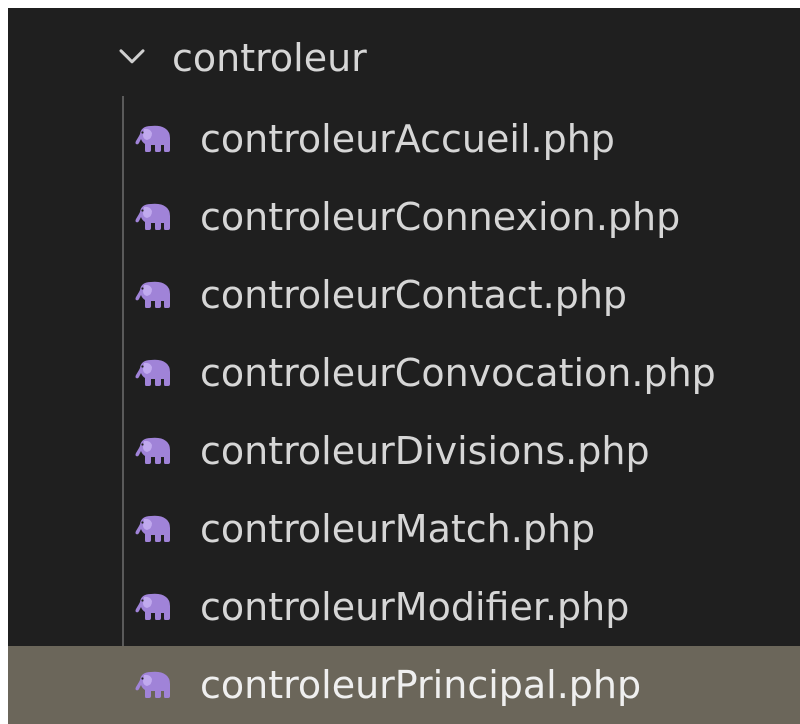  Describe the element at coordinates (414, 295) in the screenshot. I see `file-name: controleurContact.php` at that location.